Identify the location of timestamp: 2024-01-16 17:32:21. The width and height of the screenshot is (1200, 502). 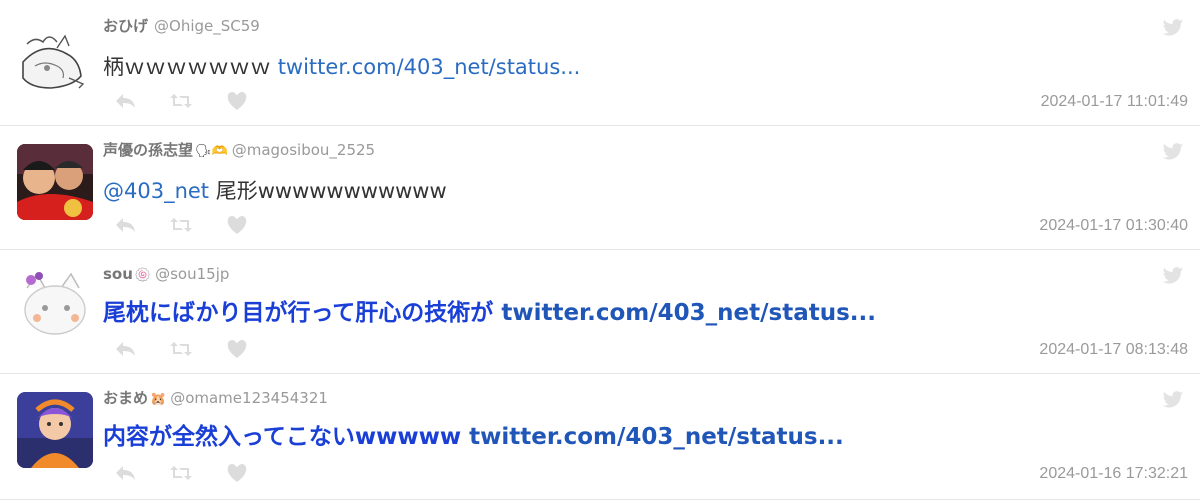
(1113, 474).